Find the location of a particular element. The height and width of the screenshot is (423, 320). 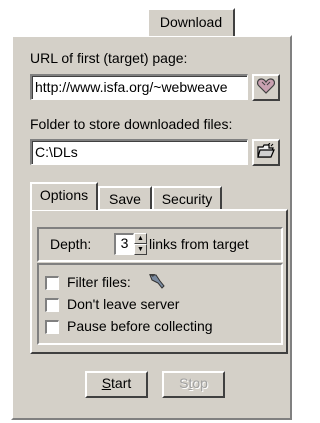

favorites-button is located at coordinates (266, 87).